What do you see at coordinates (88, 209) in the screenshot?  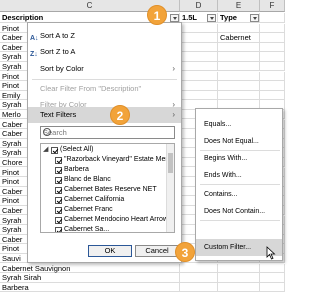 I see `list-item-label: Cabernet Franc` at bounding box center [88, 209].